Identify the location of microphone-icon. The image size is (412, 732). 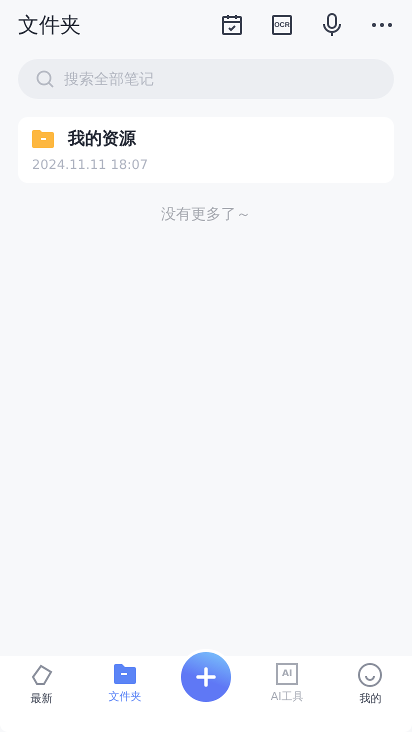
(332, 25).